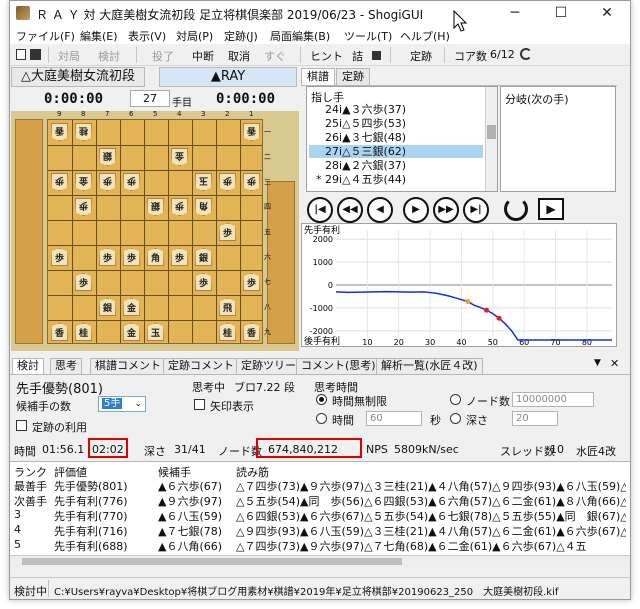 This screenshot has height=609, width=640. Describe the element at coordinates (396, 151) in the screenshot. I see `kifu-row: 27i△５三銀(62)` at that location.